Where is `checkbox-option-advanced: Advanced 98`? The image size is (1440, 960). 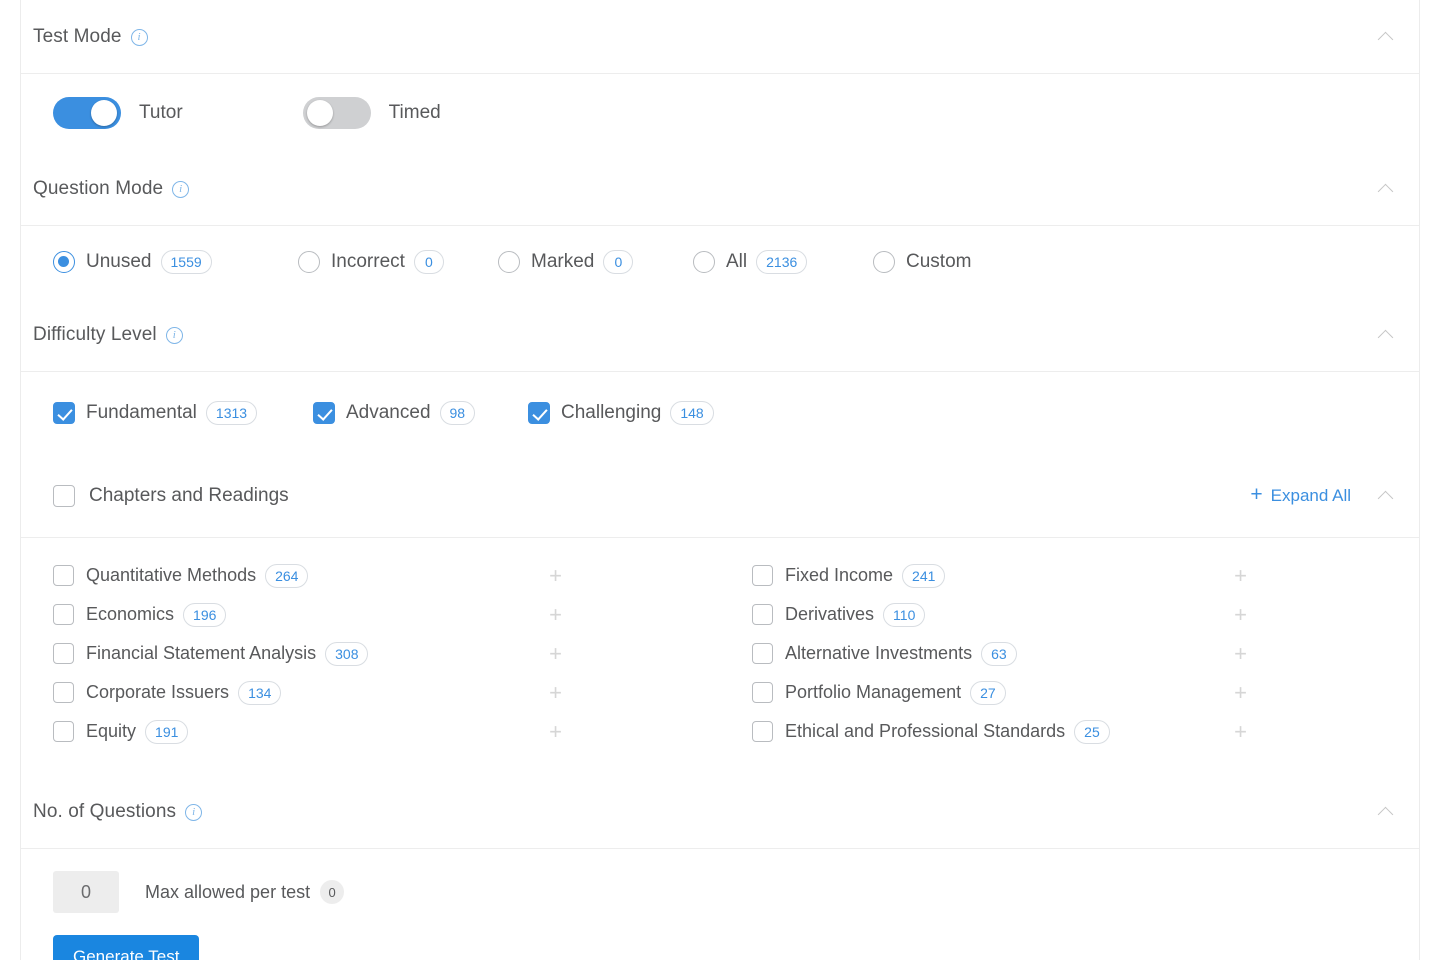 checkbox-option-advanced: Advanced 98 is located at coordinates (420, 413).